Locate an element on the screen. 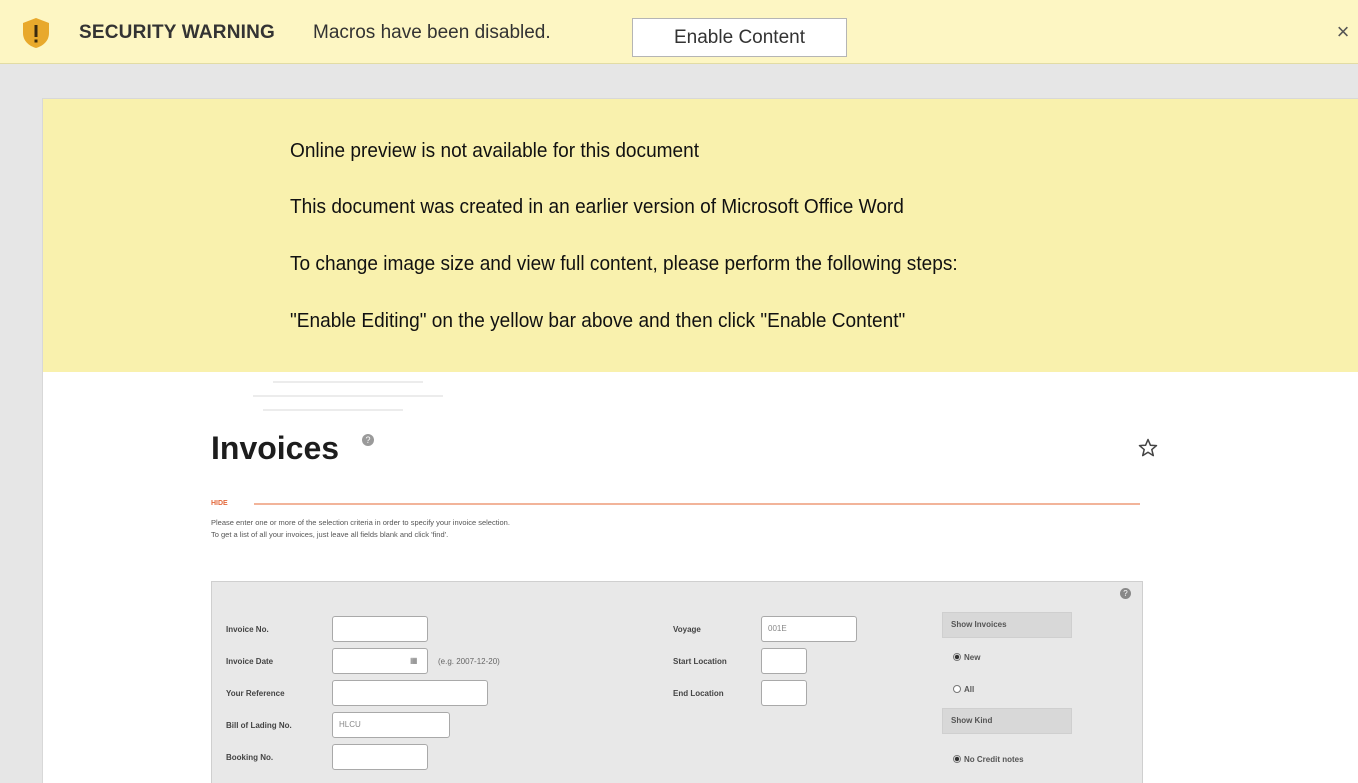 The width and height of the screenshot is (1358, 783). radio-no-credit-notes-label: No Credit notes is located at coordinates (994, 759).